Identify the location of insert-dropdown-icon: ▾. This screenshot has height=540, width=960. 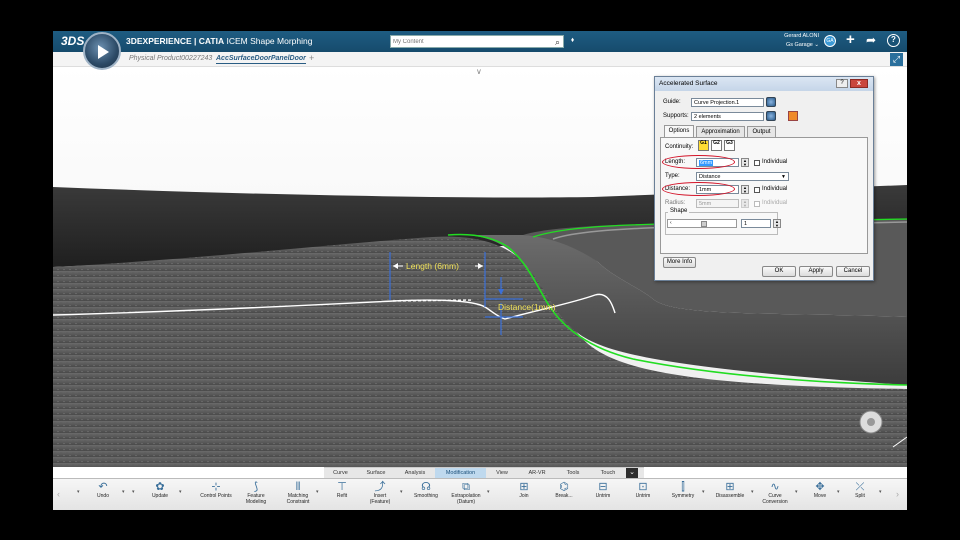
(401, 492).